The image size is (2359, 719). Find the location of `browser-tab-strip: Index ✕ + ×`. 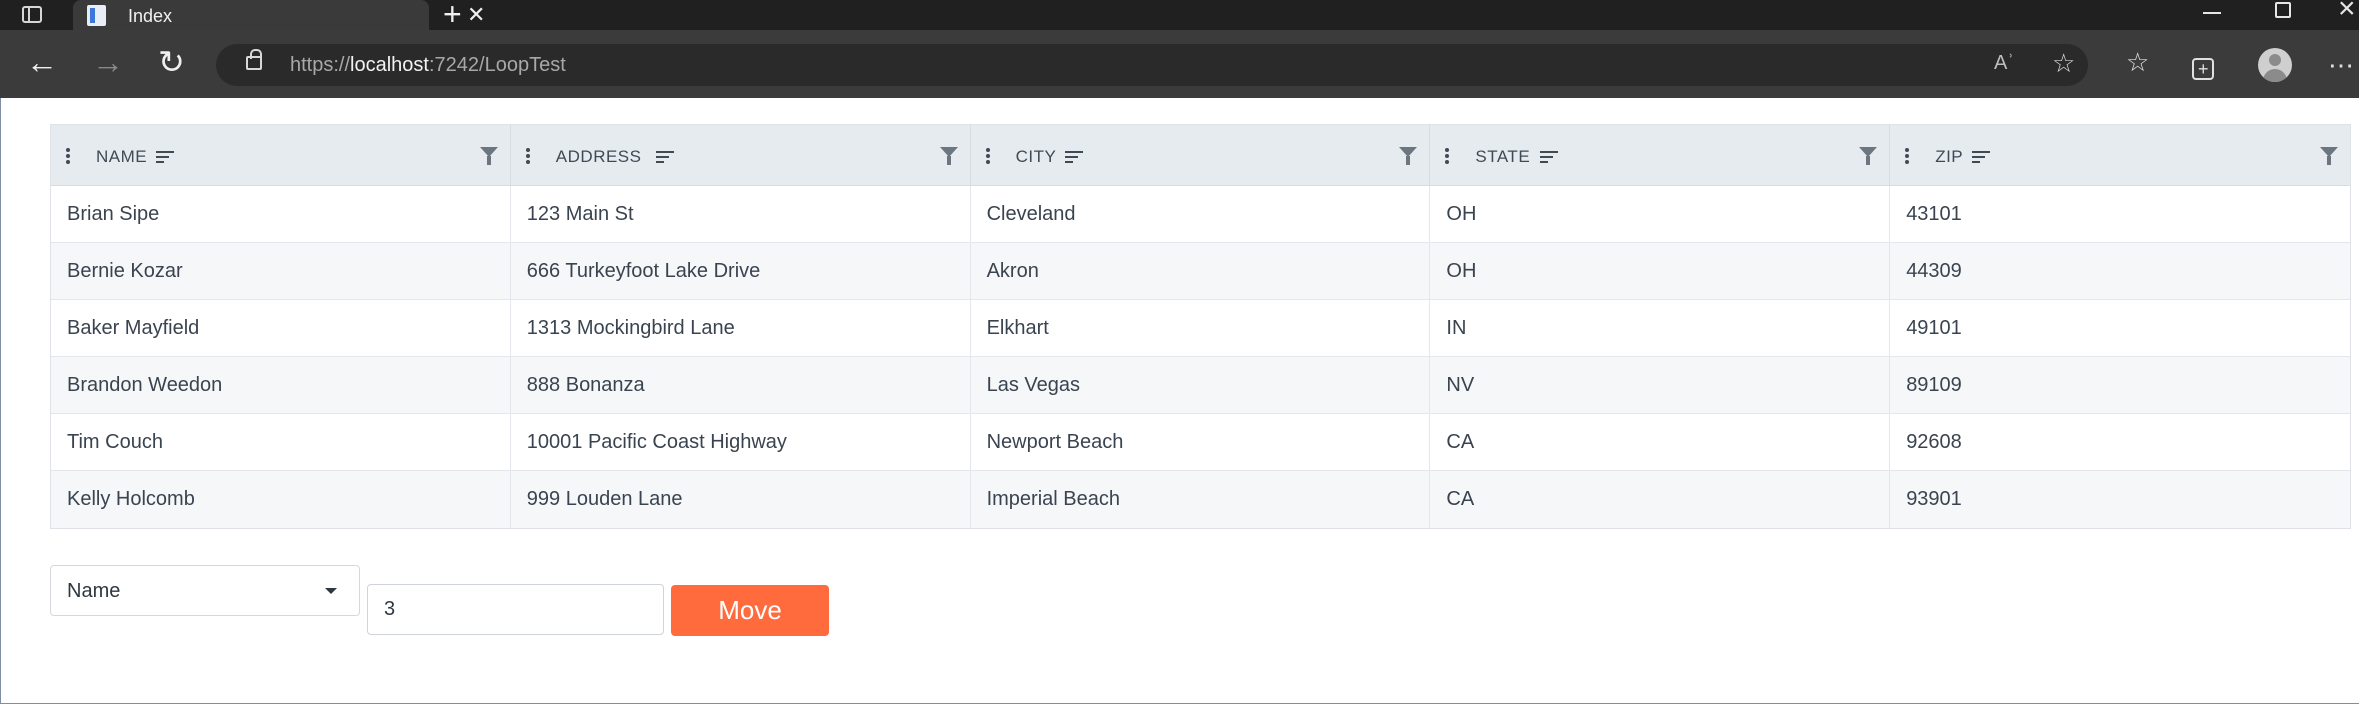

browser-tab-strip: Index ✕ + × is located at coordinates (1179, 15).